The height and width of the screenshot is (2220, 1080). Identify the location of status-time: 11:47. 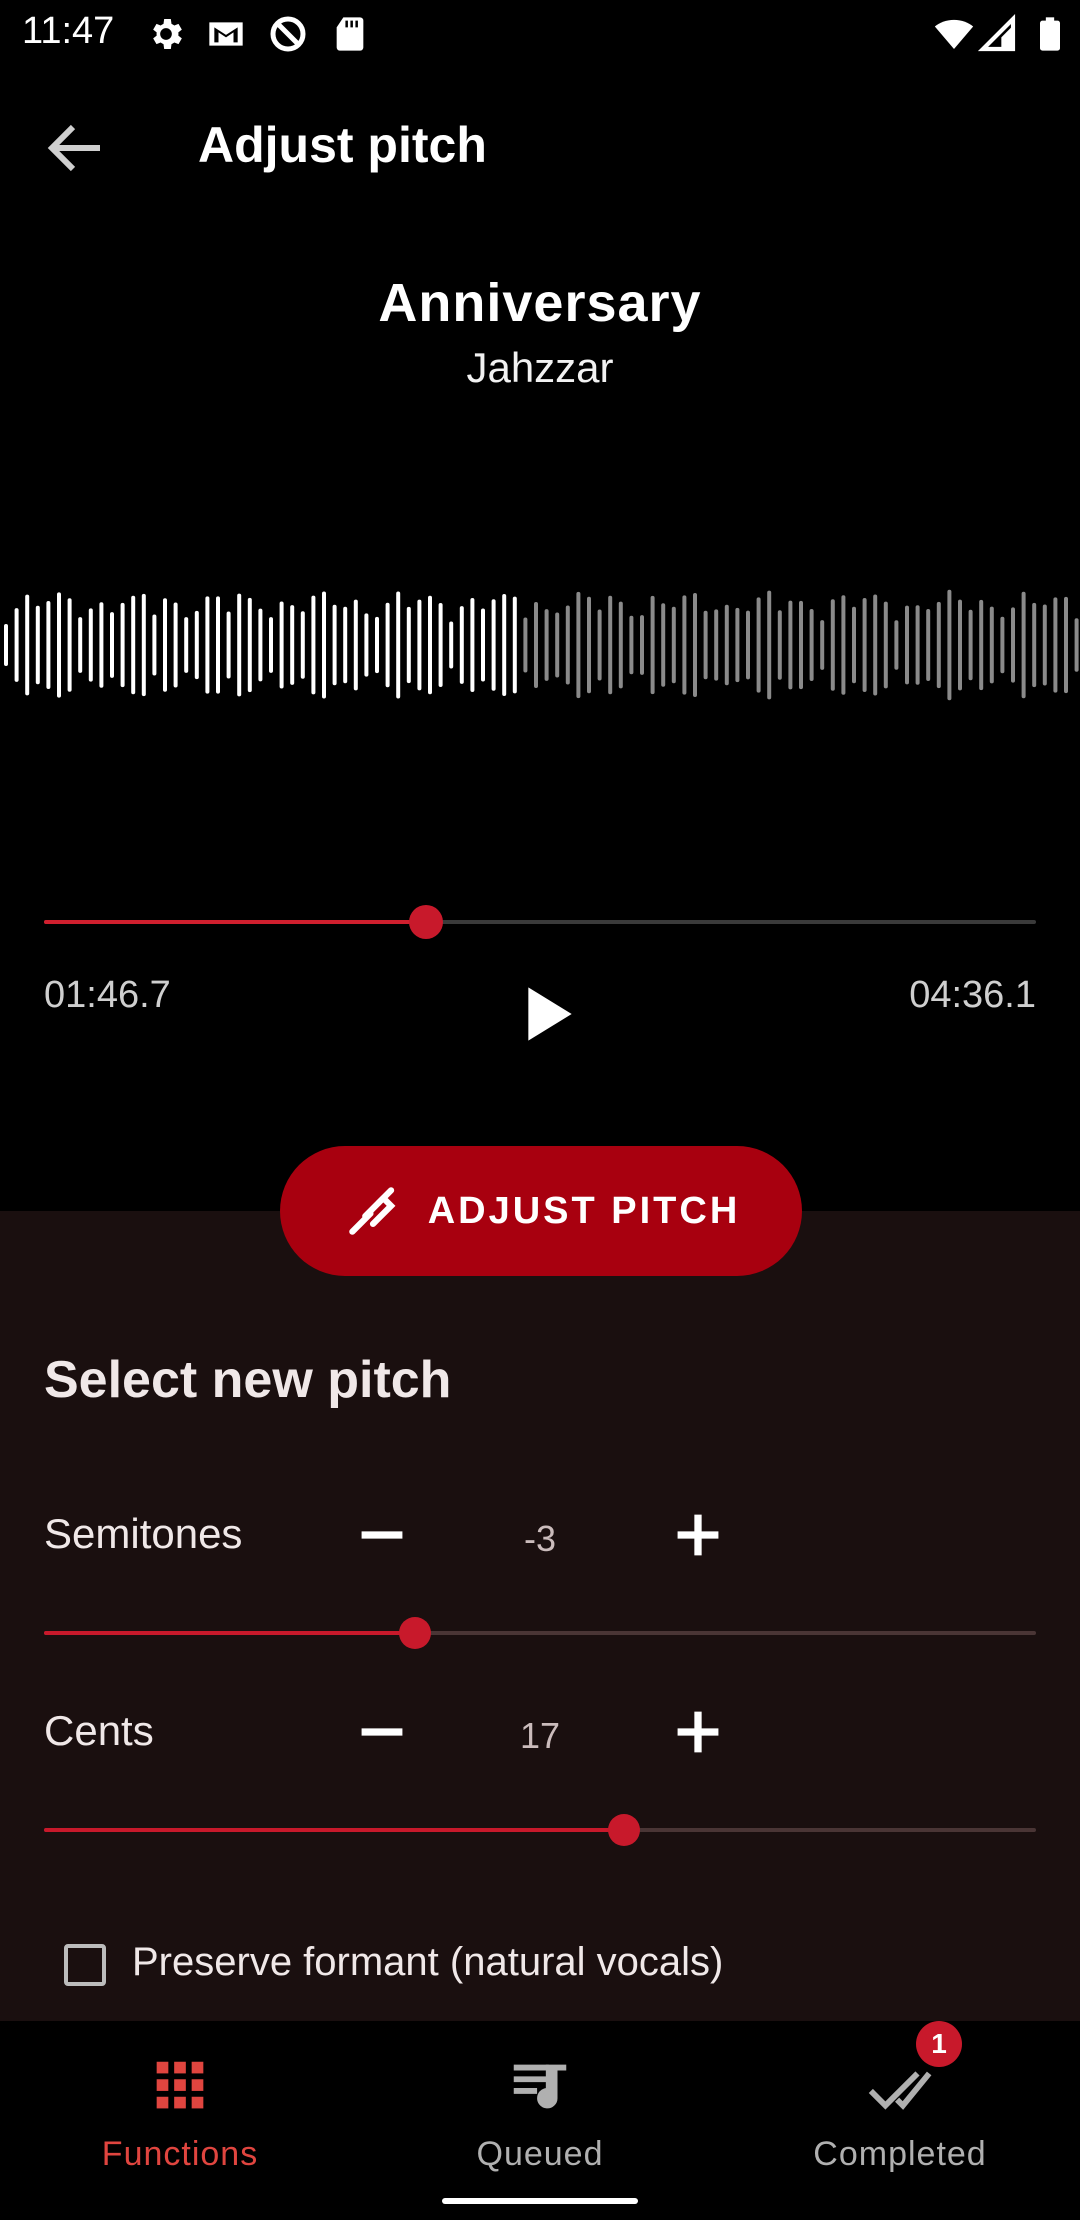
(68, 31).